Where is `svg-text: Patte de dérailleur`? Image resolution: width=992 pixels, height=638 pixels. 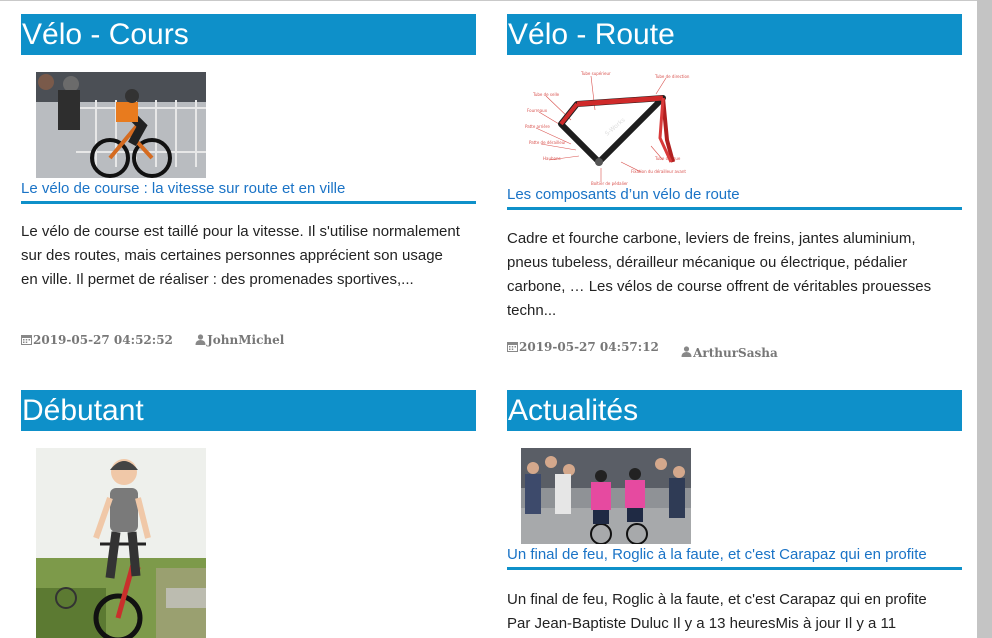 svg-text: Patte de dérailleur is located at coordinates (547, 142).